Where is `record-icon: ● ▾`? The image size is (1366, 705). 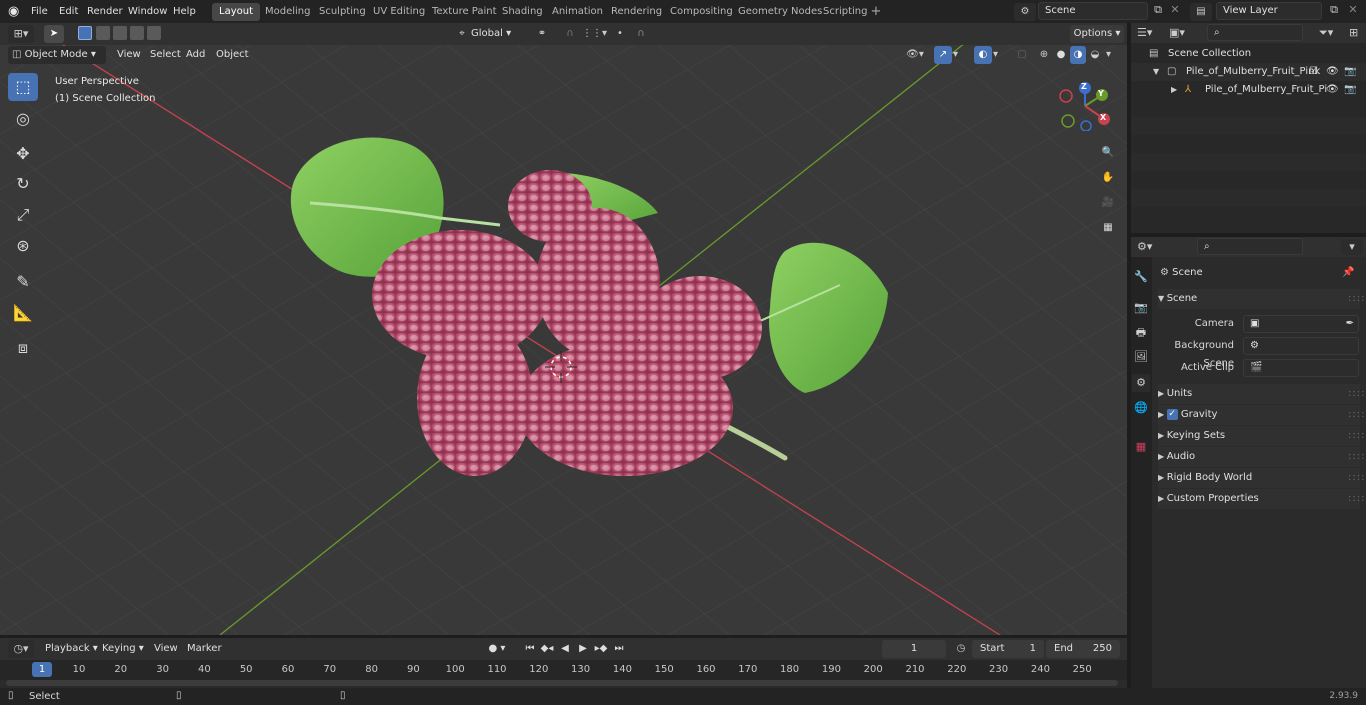 record-icon: ● ▾ is located at coordinates (497, 649).